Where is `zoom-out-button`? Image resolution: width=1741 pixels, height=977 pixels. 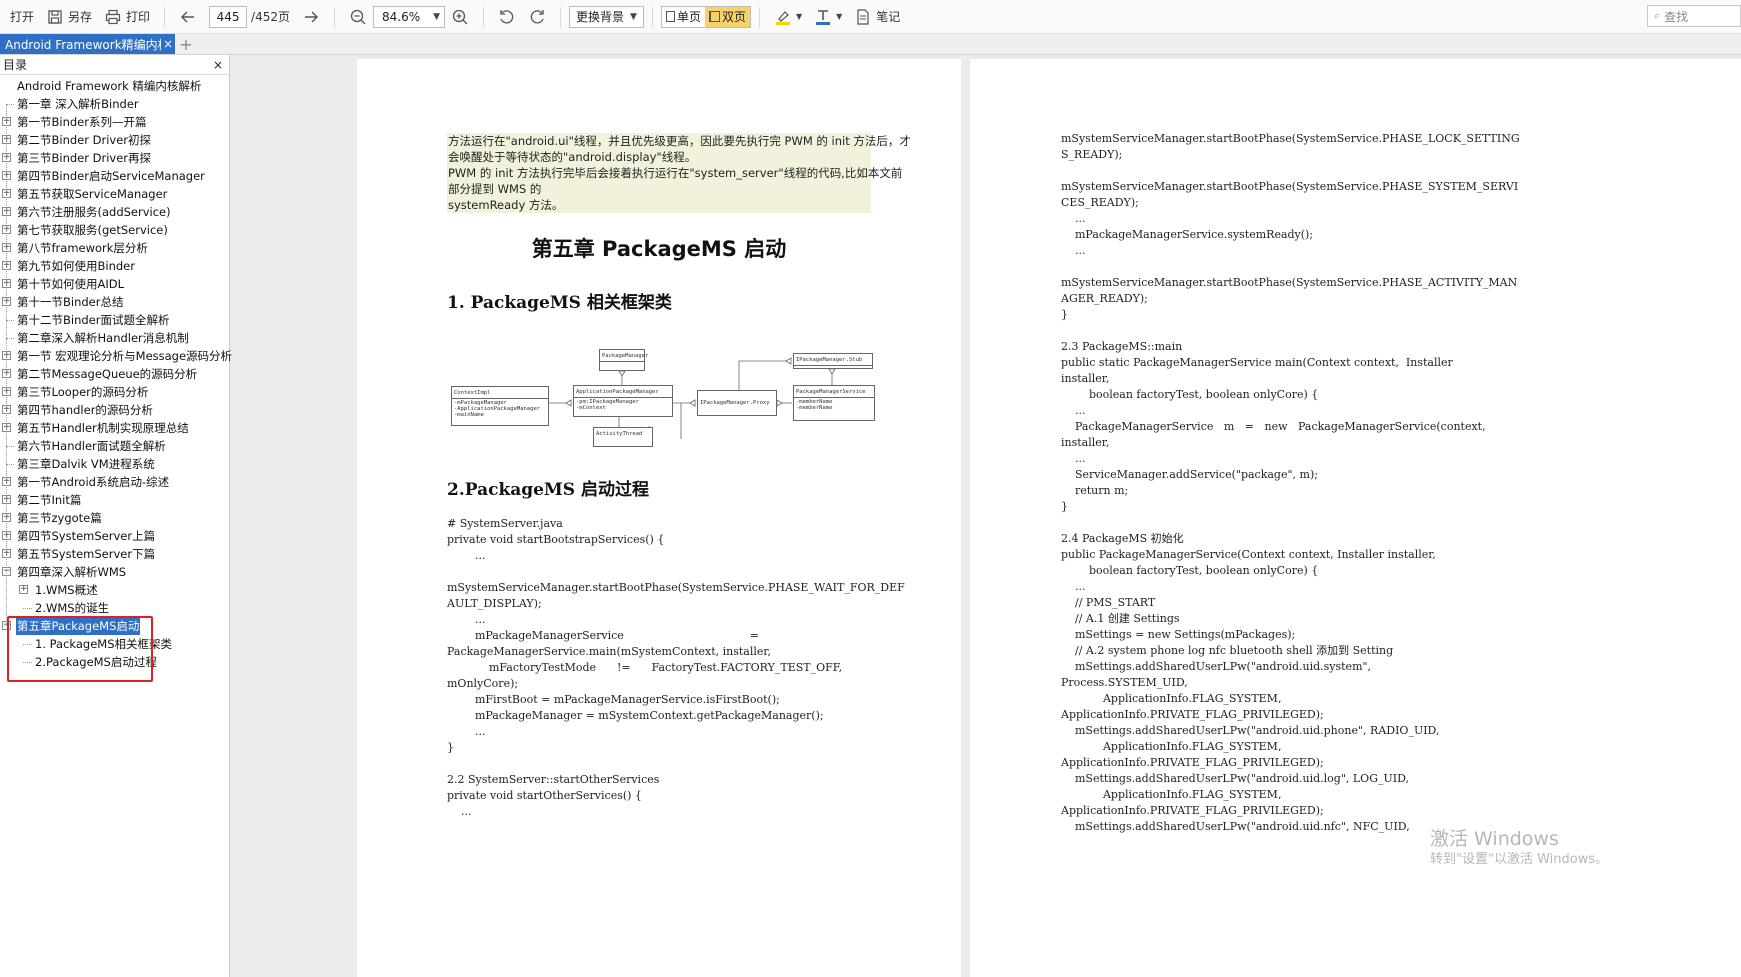 zoom-out-button is located at coordinates (358, 17).